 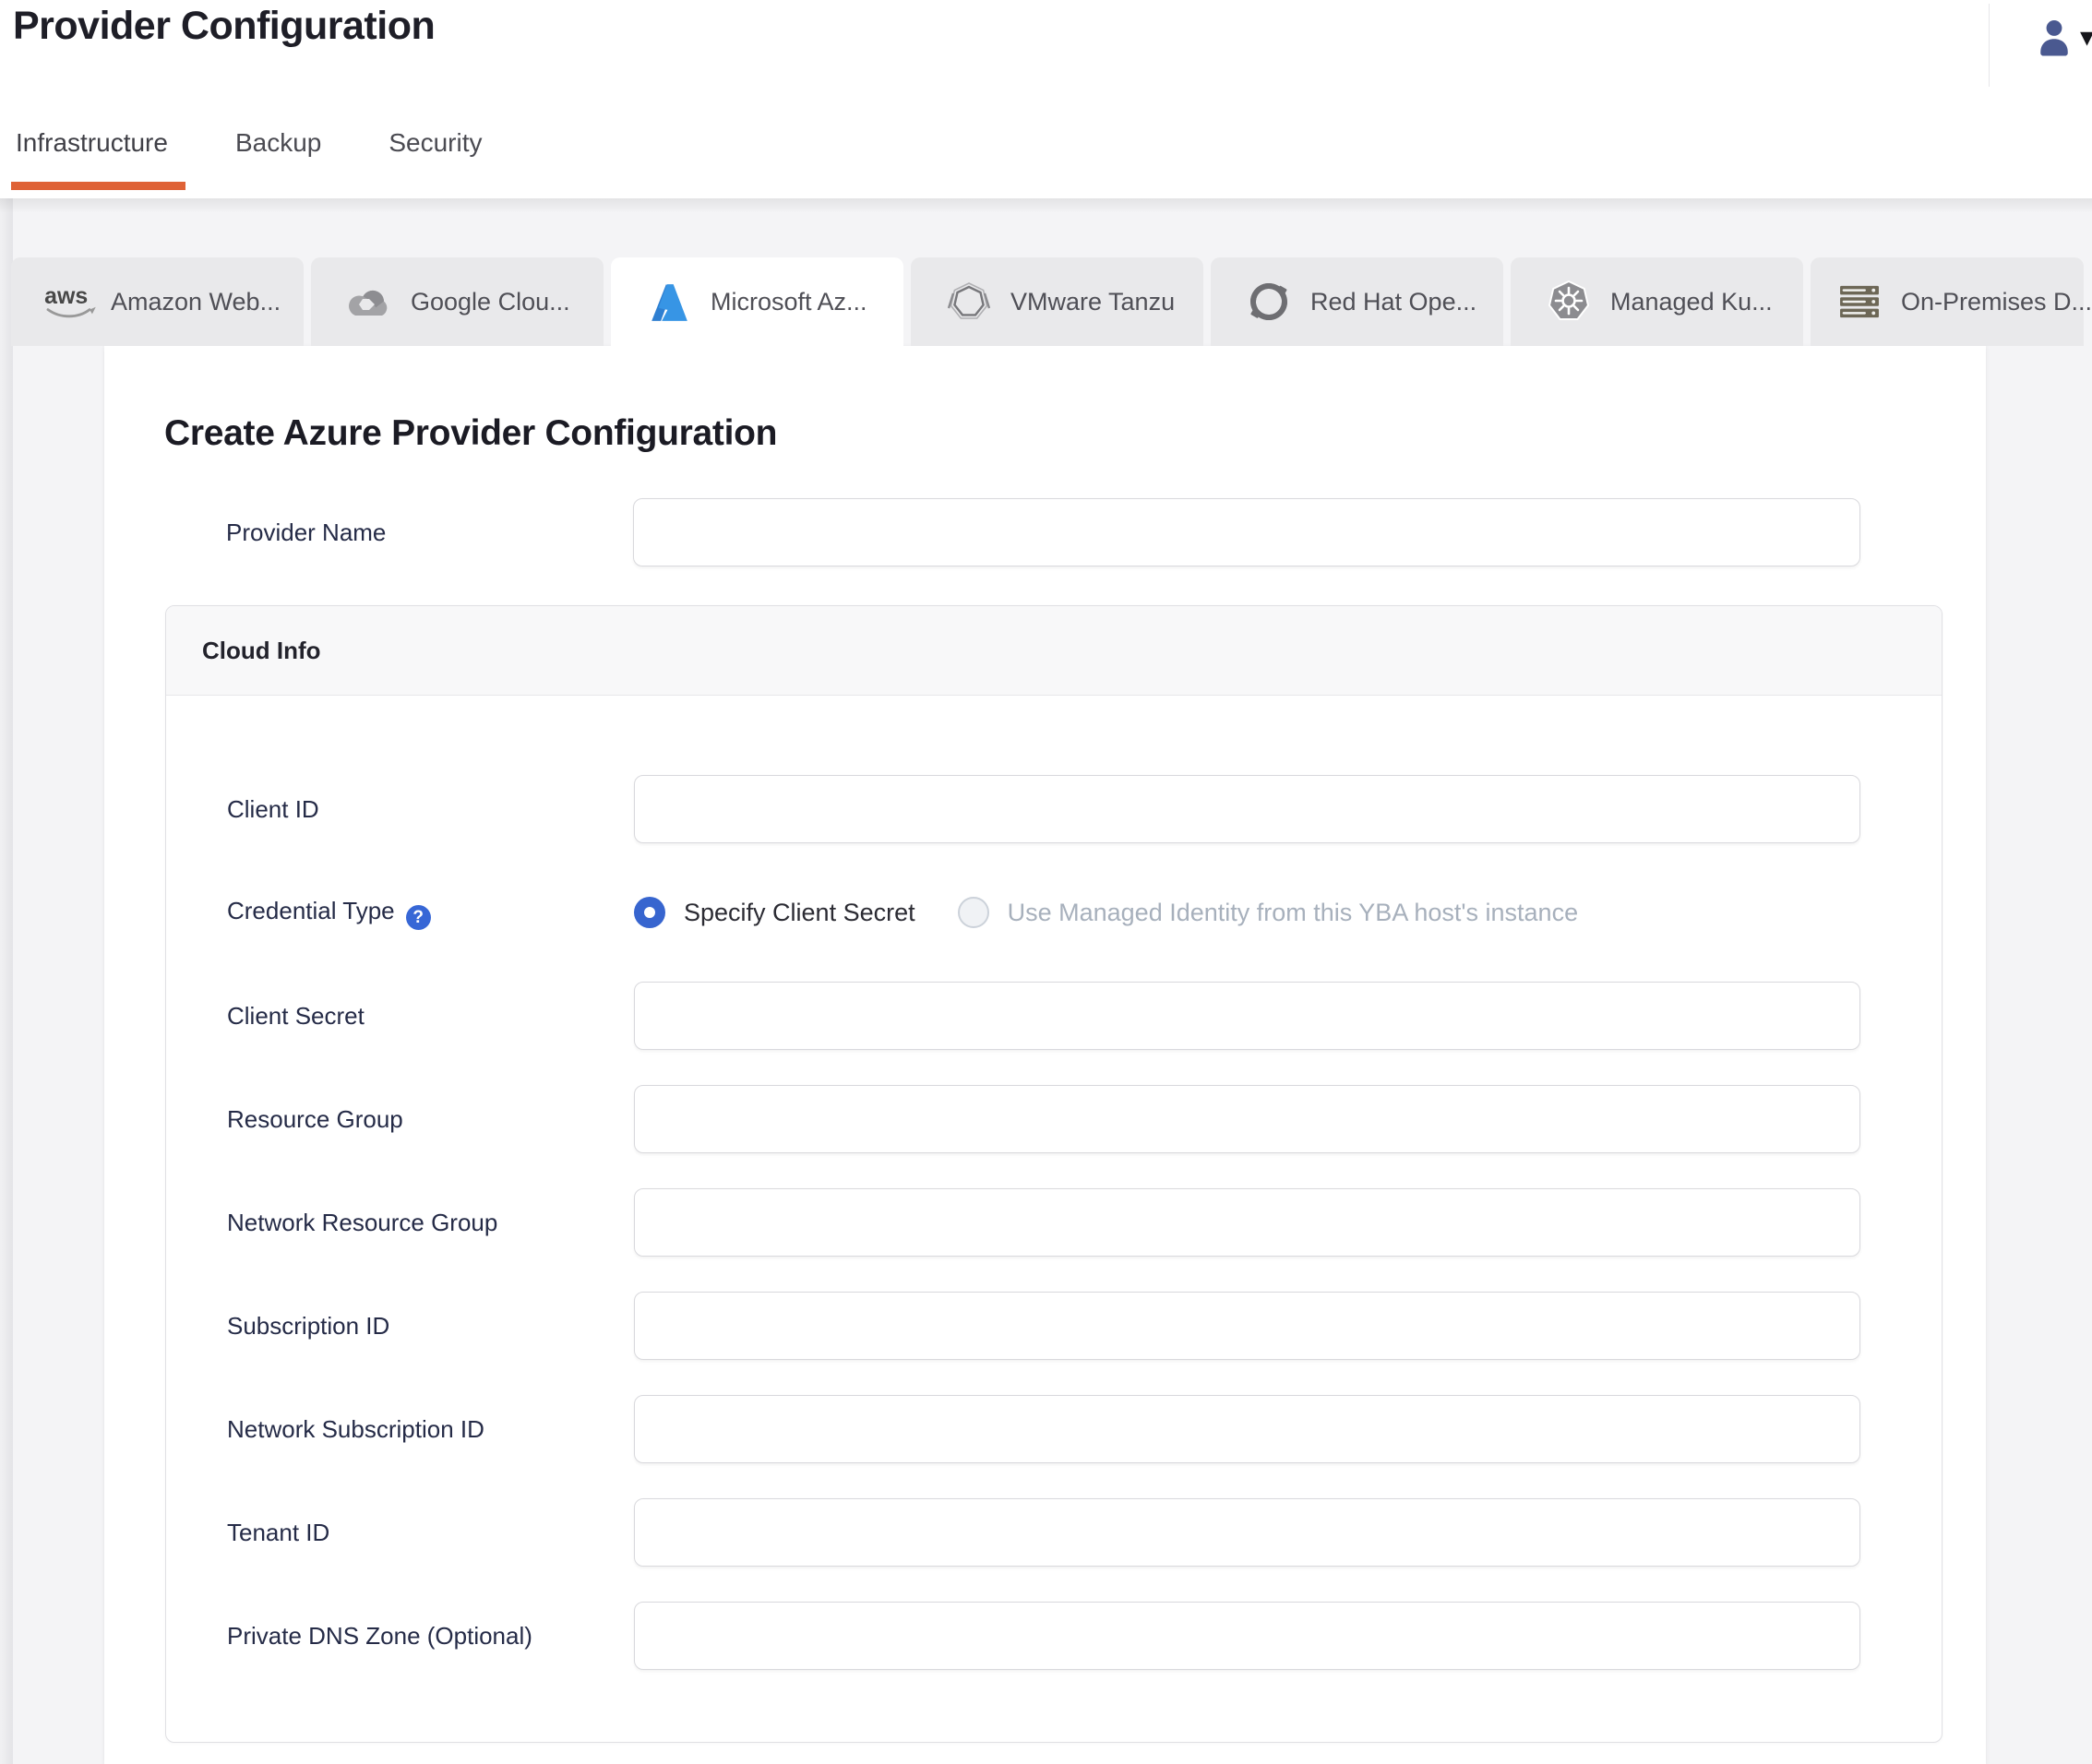 I want to click on network-subscription-id-label: Network Subscription ID, so click(x=355, y=1429).